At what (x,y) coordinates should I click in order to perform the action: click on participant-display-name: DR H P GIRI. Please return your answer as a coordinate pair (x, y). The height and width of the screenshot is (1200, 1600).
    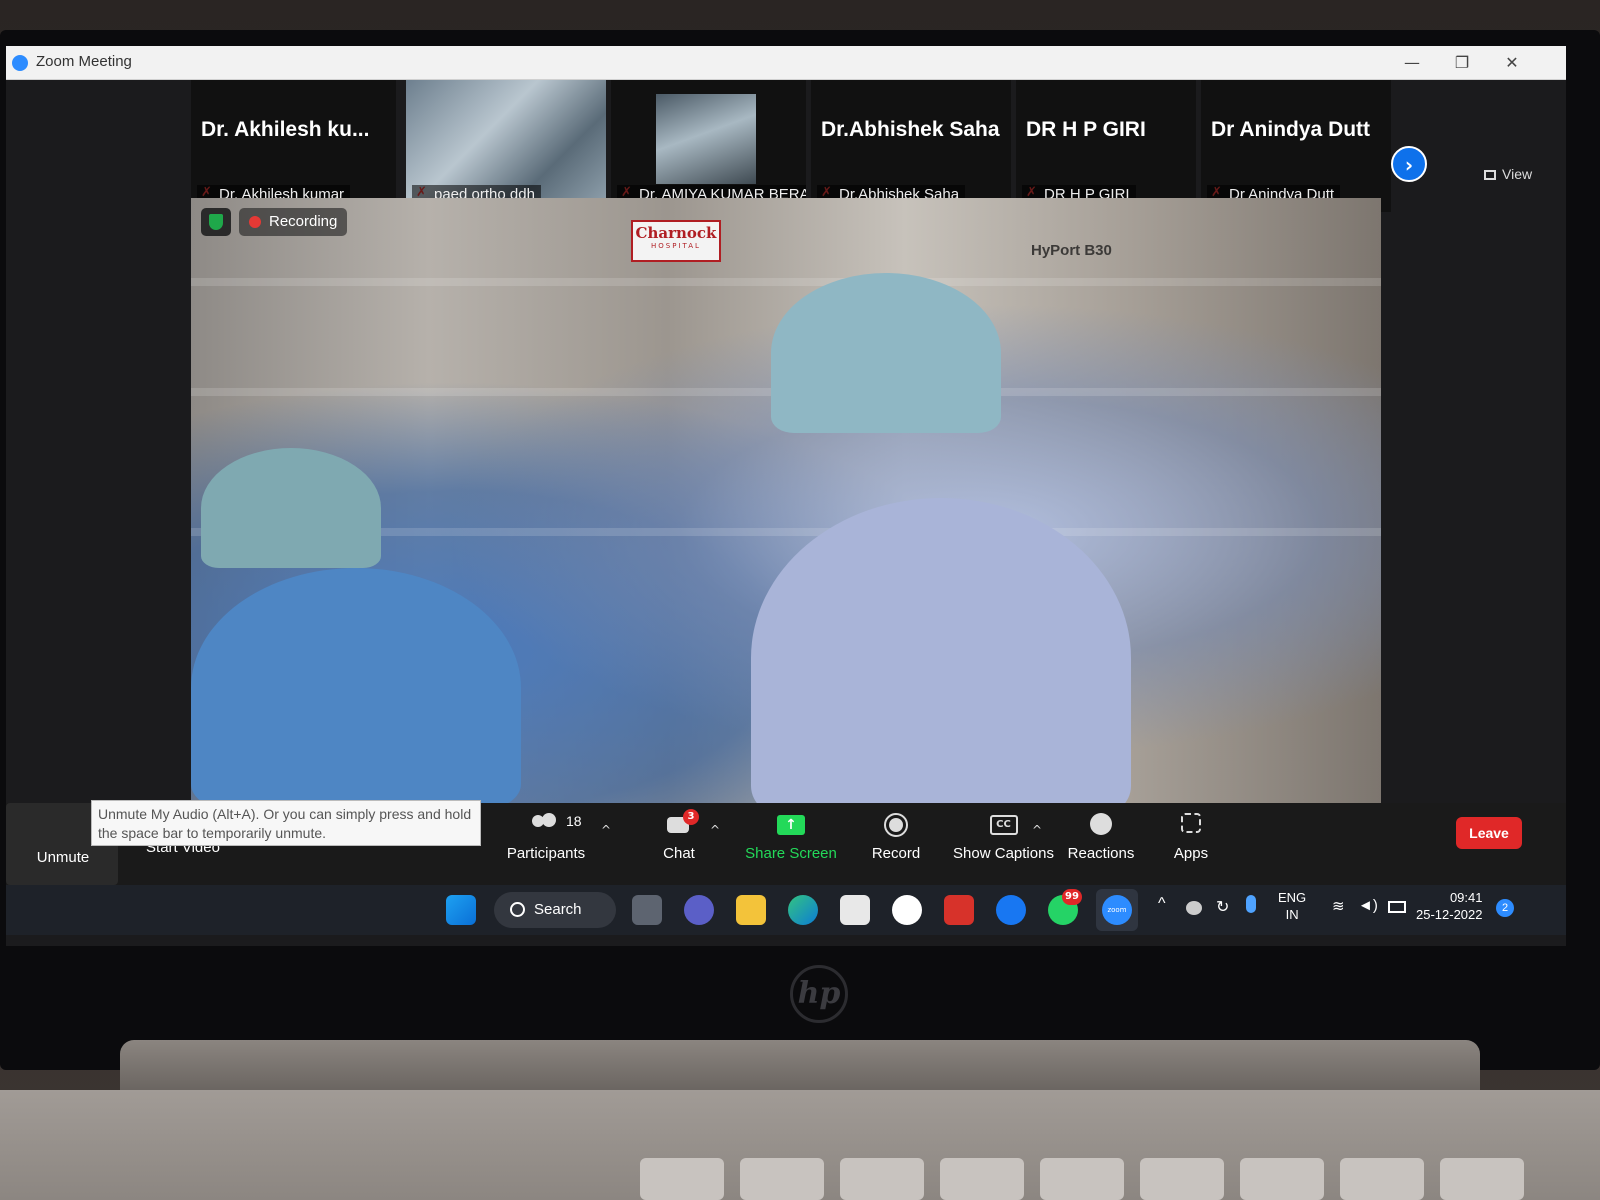
    Looking at the image, I should click on (1086, 129).